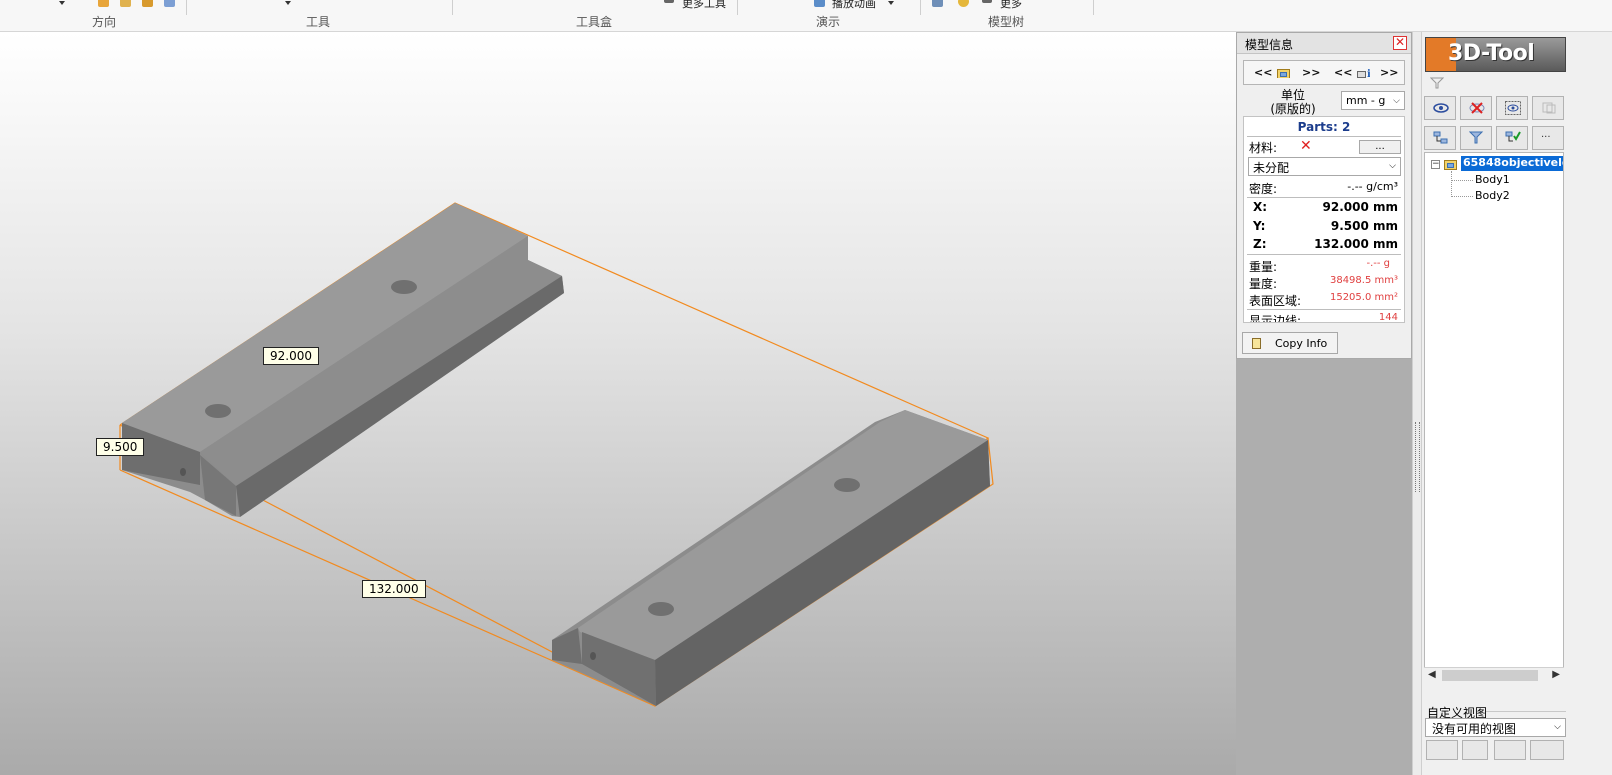 The width and height of the screenshot is (1612, 775). What do you see at coordinates (1364, 226) in the screenshot?
I see `y-value: 9.500 mm` at bounding box center [1364, 226].